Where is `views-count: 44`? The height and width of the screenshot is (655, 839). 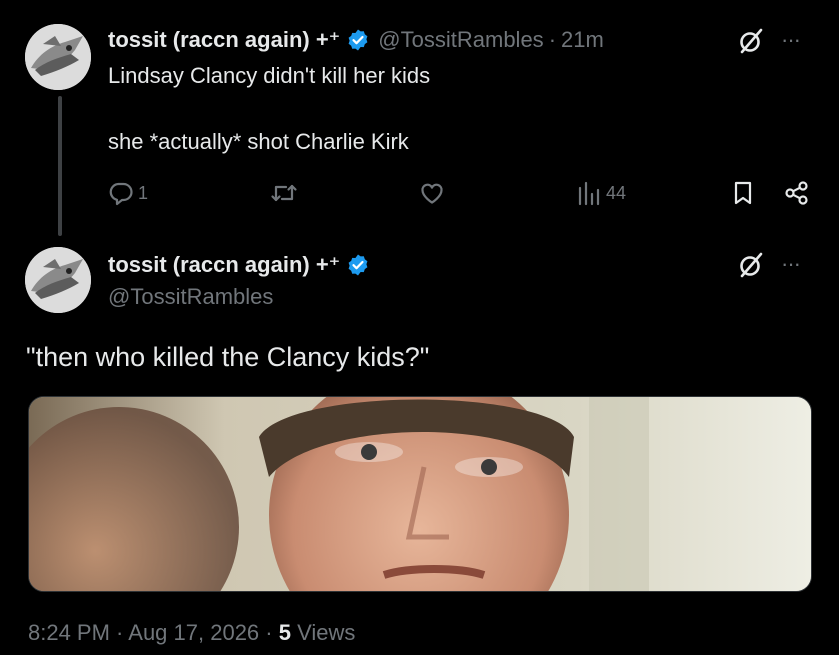
views-count: 44 is located at coordinates (616, 192).